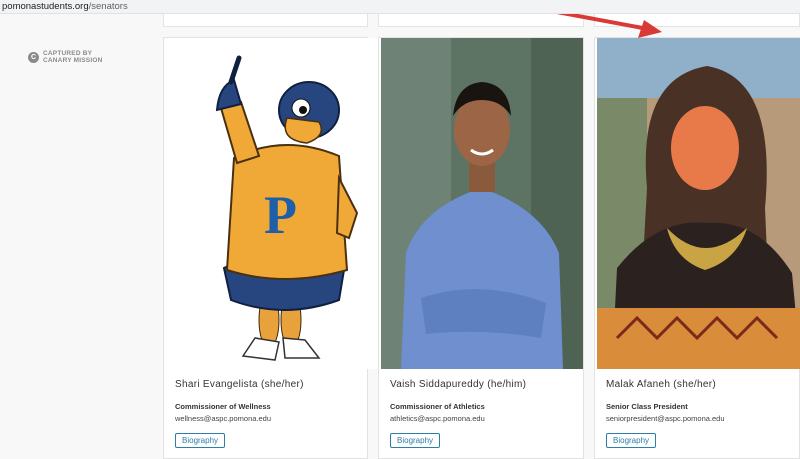 This screenshot has width=800, height=459. Describe the element at coordinates (400, 7) in the screenshot. I see `address-bar: pomonastudents.org/senators` at that location.